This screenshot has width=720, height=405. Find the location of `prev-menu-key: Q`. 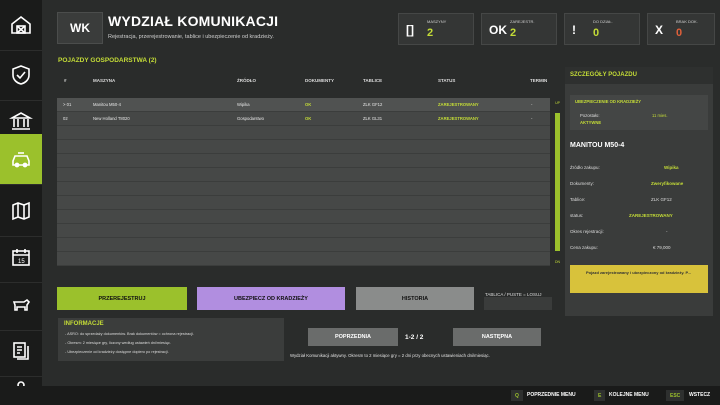

prev-menu-key: Q is located at coordinates (517, 395).